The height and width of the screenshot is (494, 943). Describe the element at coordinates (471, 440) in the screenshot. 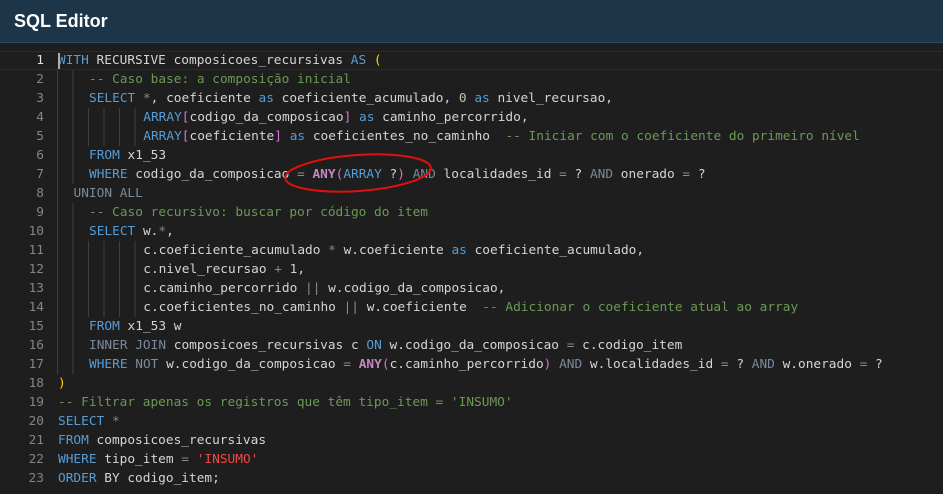

I see `code-line: 21 FROM composicoes_recursivas` at that location.